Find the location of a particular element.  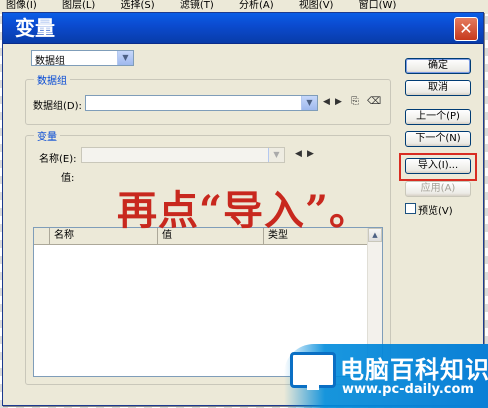

site-watermark: 电脑百科知识 www.pc-daily.com is located at coordinates (386, 376).